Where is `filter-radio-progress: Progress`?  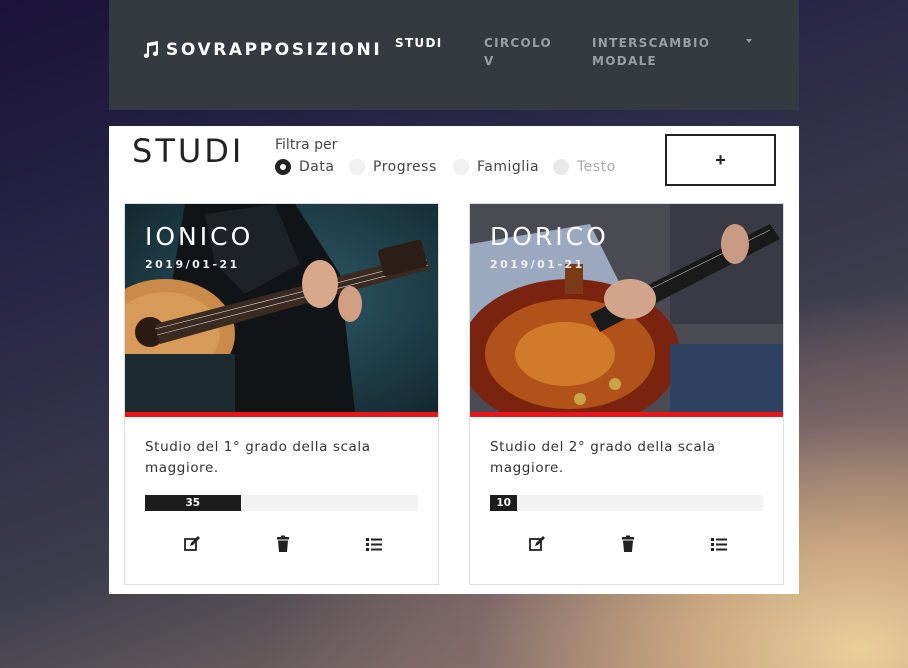
filter-radio-progress: Progress is located at coordinates (393, 167).